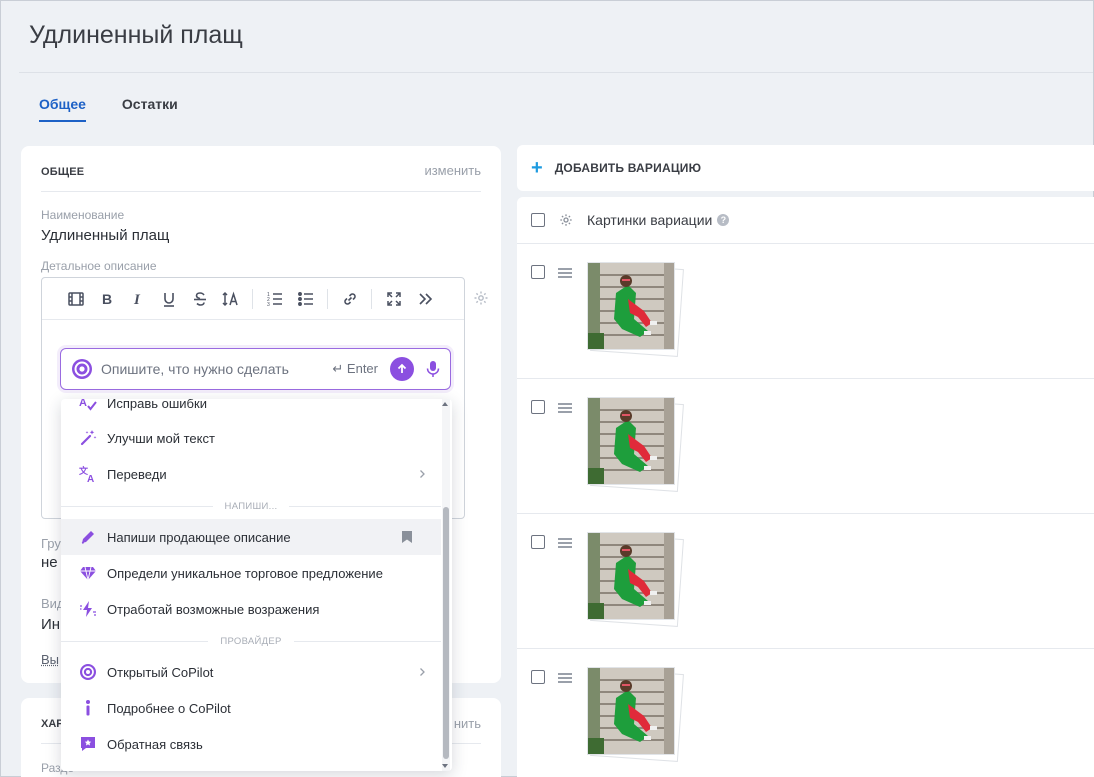 The height and width of the screenshot is (777, 1094). What do you see at coordinates (349, 299) in the screenshot?
I see `link-icon` at bounding box center [349, 299].